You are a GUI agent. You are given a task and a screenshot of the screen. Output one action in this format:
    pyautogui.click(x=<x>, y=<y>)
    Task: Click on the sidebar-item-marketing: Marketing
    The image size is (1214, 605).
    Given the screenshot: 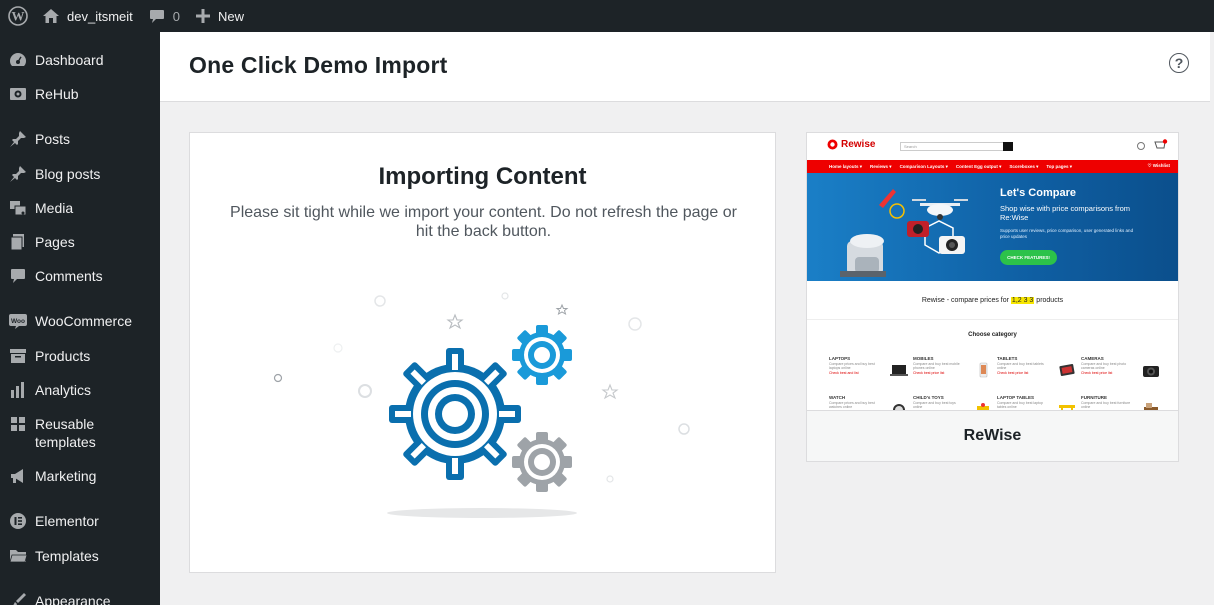 What is the action you would take?
    pyautogui.click(x=80, y=476)
    